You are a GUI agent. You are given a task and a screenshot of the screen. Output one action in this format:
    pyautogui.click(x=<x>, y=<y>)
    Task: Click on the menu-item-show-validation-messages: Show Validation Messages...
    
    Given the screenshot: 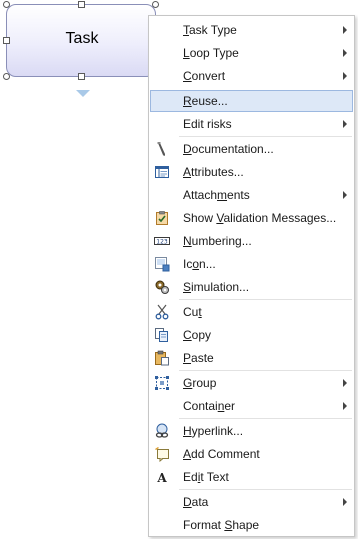 What is the action you would take?
    pyautogui.click(x=251, y=218)
    